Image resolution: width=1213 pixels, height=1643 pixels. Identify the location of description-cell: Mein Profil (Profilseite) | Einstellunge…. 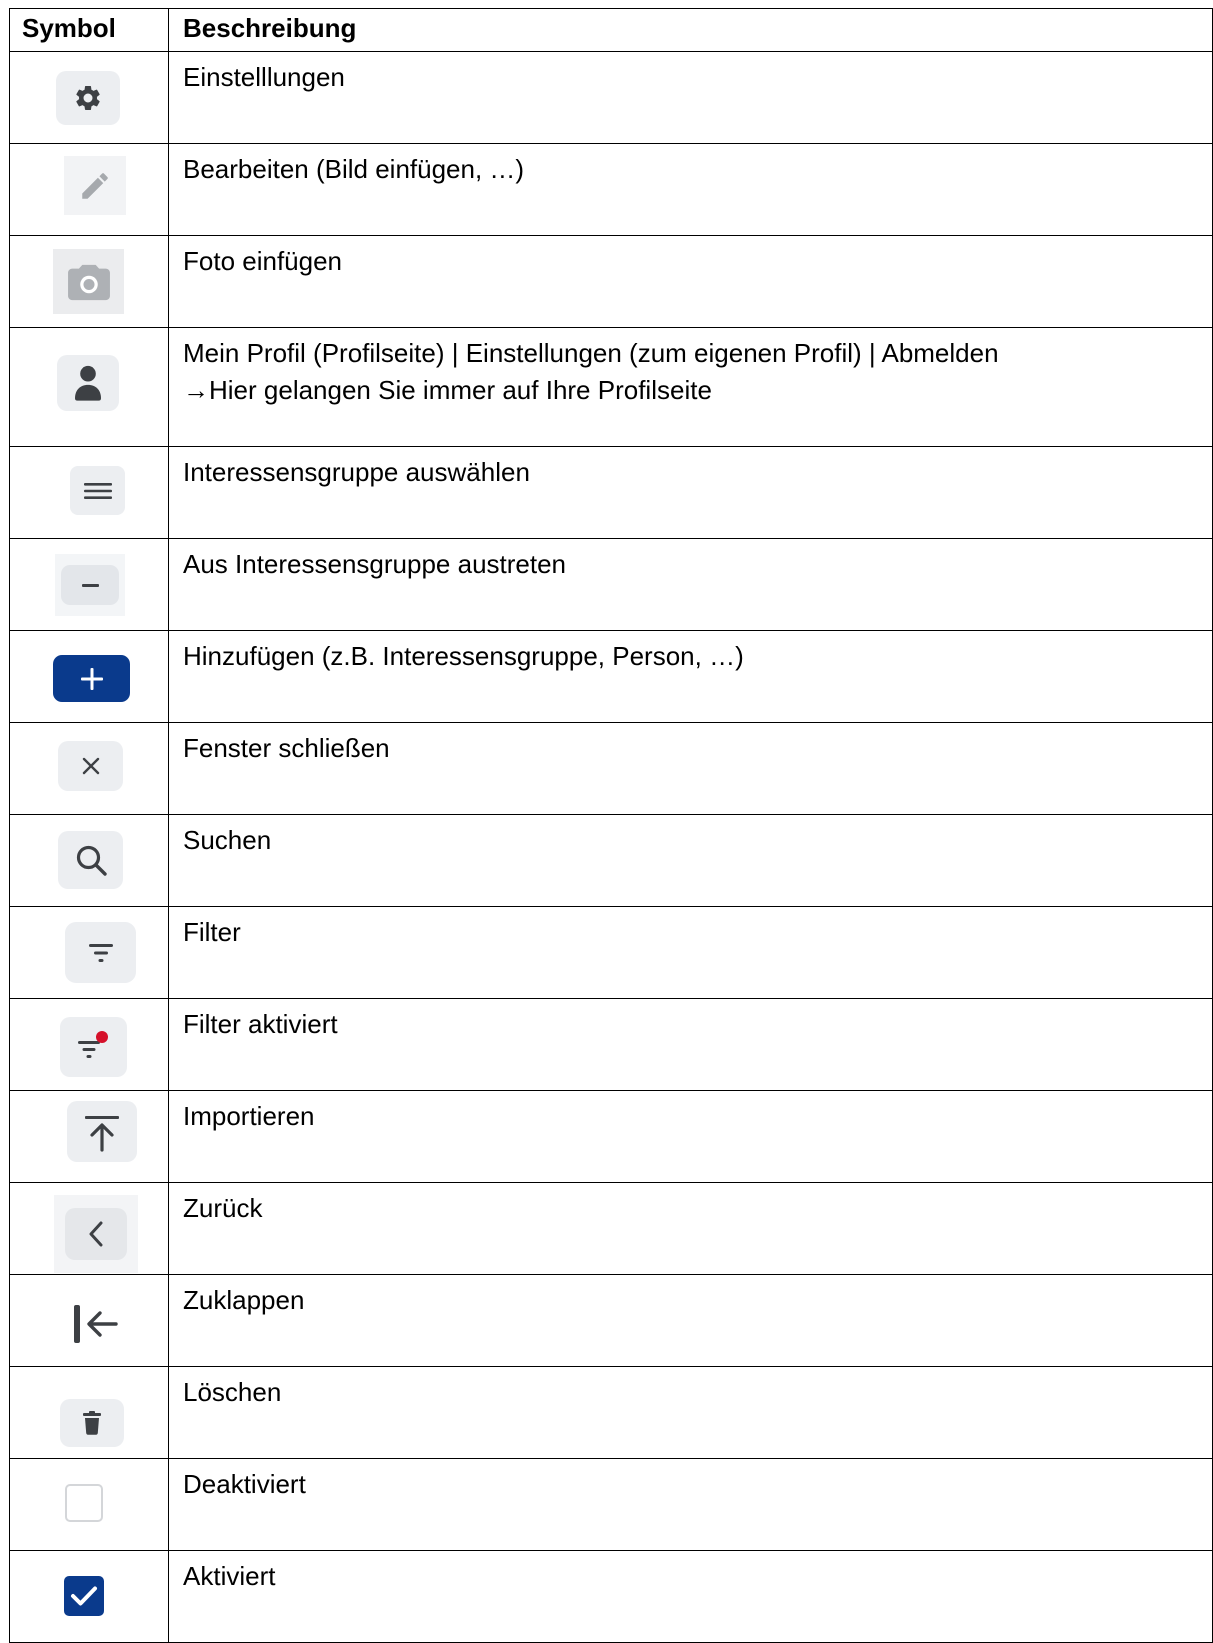
(690, 387).